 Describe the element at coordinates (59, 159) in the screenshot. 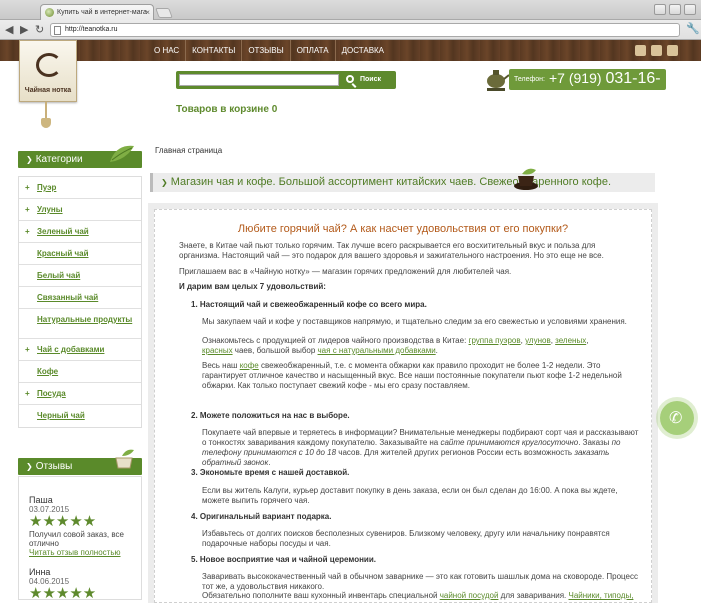

I see `categories-title: Категории` at that location.